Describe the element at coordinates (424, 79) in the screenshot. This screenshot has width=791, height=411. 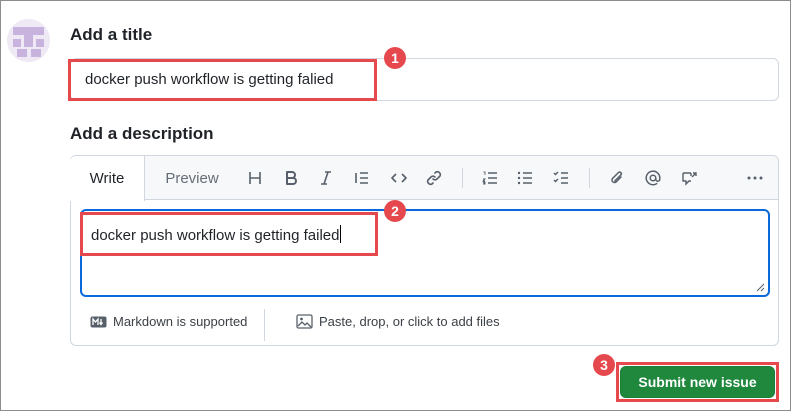
I see `title-input: docker push workflow is getting falied` at that location.